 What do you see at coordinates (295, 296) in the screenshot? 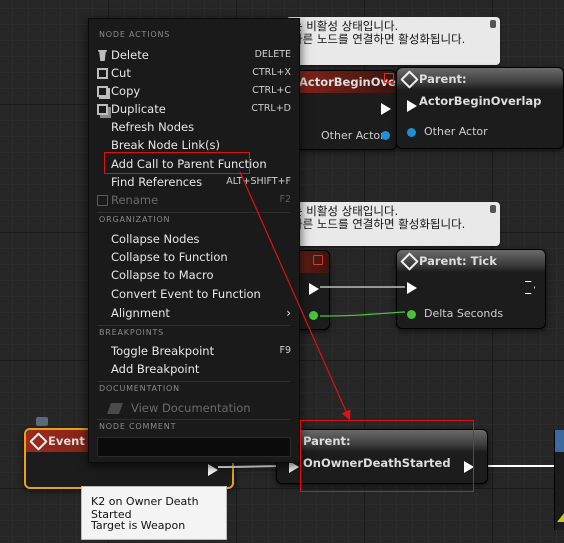
I see `annotation-arrow` at bounding box center [295, 296].